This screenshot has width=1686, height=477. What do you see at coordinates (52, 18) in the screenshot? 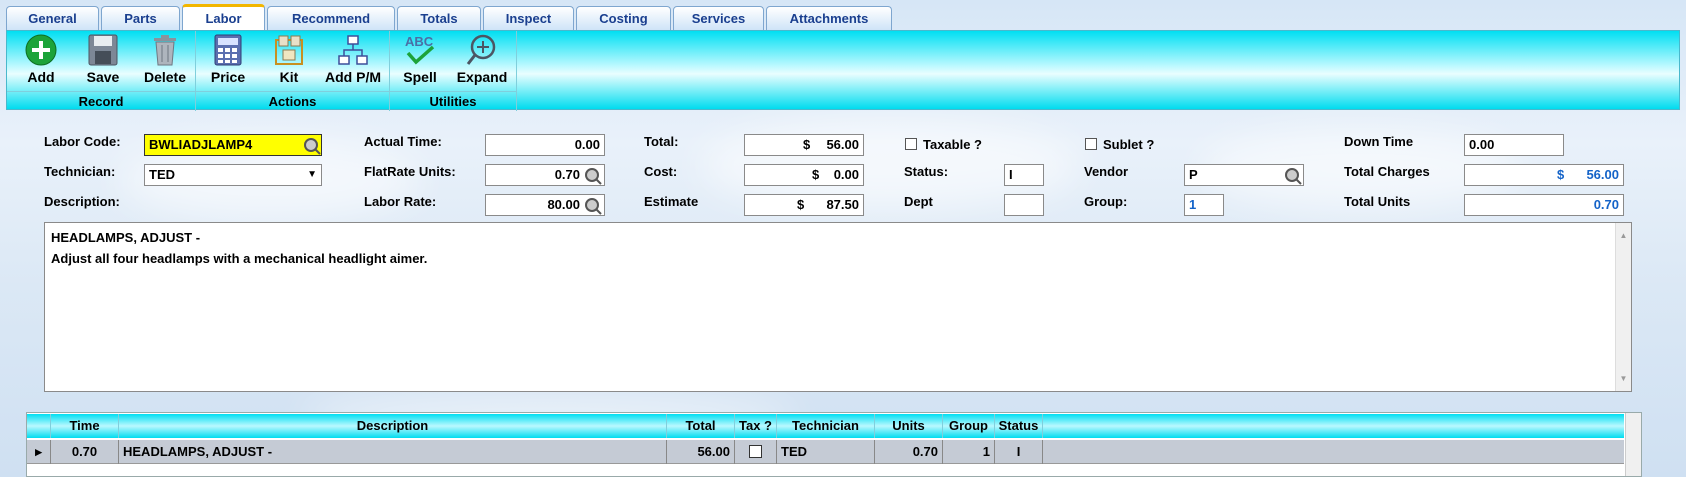
I see `tab-general: General` at bounding box center [52, 18].